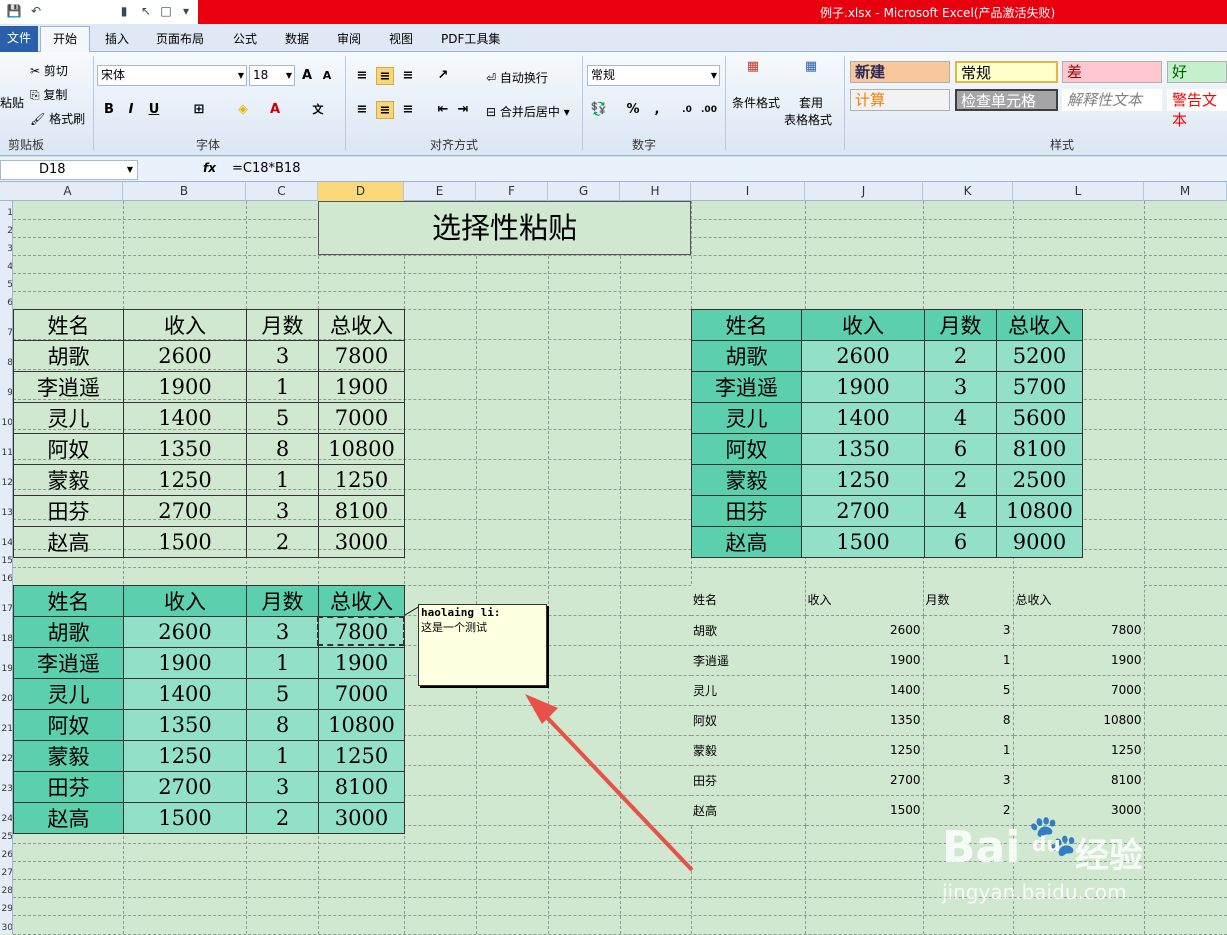  I want to click on table-cell: 7000, so click(1079, 690).